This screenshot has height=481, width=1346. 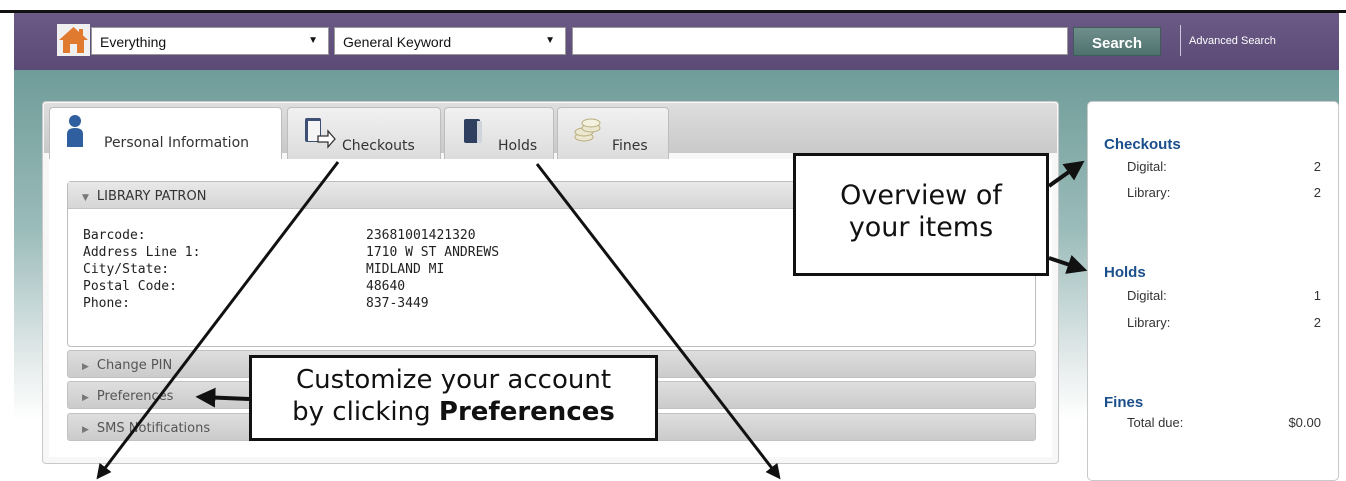 What do you see at coordinates (921, 227) in the screenshot?
I see `callout-text: your items` at bounding box center [921, 227].